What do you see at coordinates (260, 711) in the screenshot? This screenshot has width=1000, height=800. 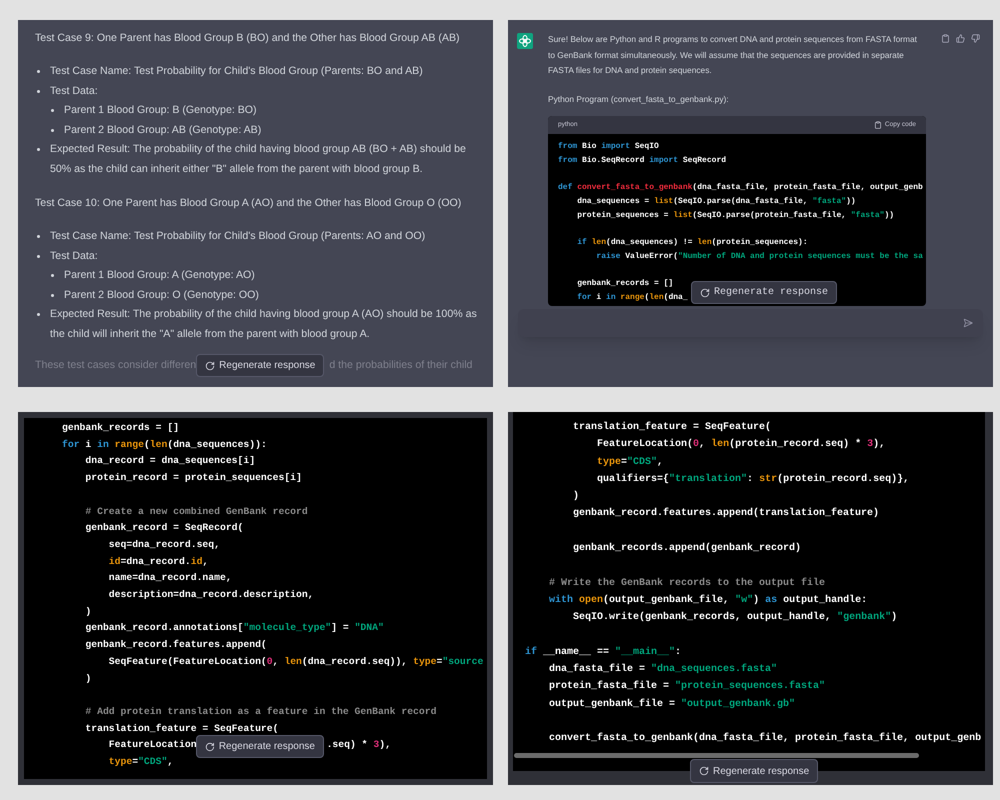 I see `code-line: # Add protein translation as a feature in the GenBank record` at bounding box center [260, 711].